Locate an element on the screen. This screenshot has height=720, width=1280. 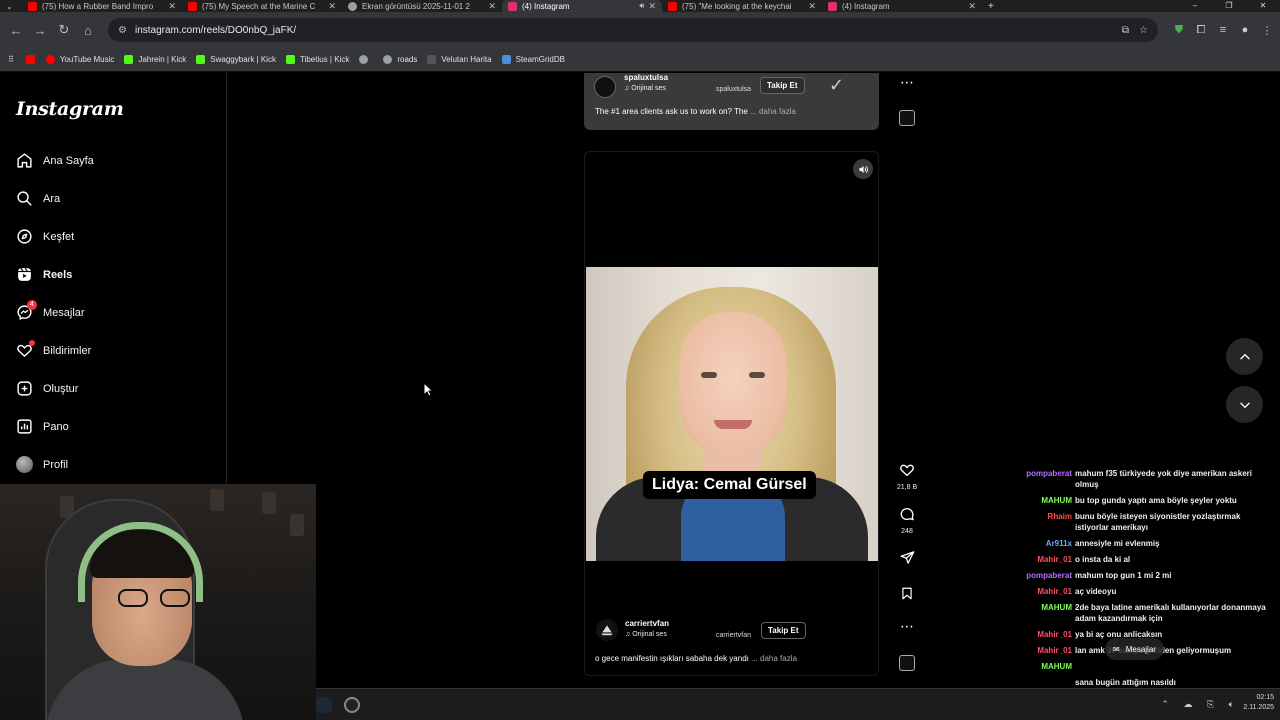
like-button: 21,8 B is located at coordinates (907, 476).